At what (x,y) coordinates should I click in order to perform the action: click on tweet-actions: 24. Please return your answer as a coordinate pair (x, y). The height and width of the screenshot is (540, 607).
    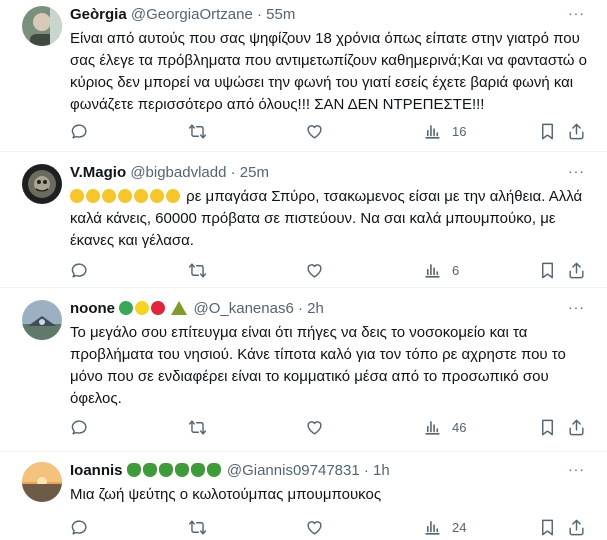
    Looking at the image, I should click on (330, 527).